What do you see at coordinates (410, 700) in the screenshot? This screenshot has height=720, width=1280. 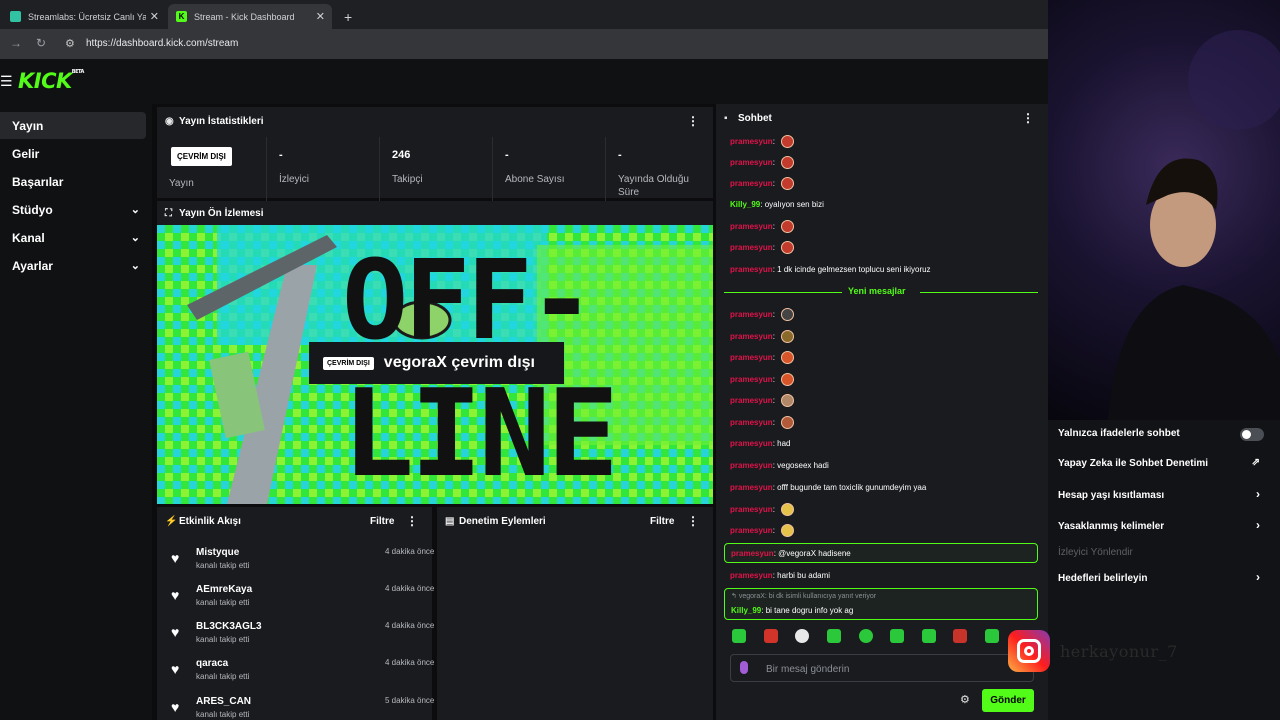 I see `activity-time: 5 dakika önce` at bounding box center [410, 700].